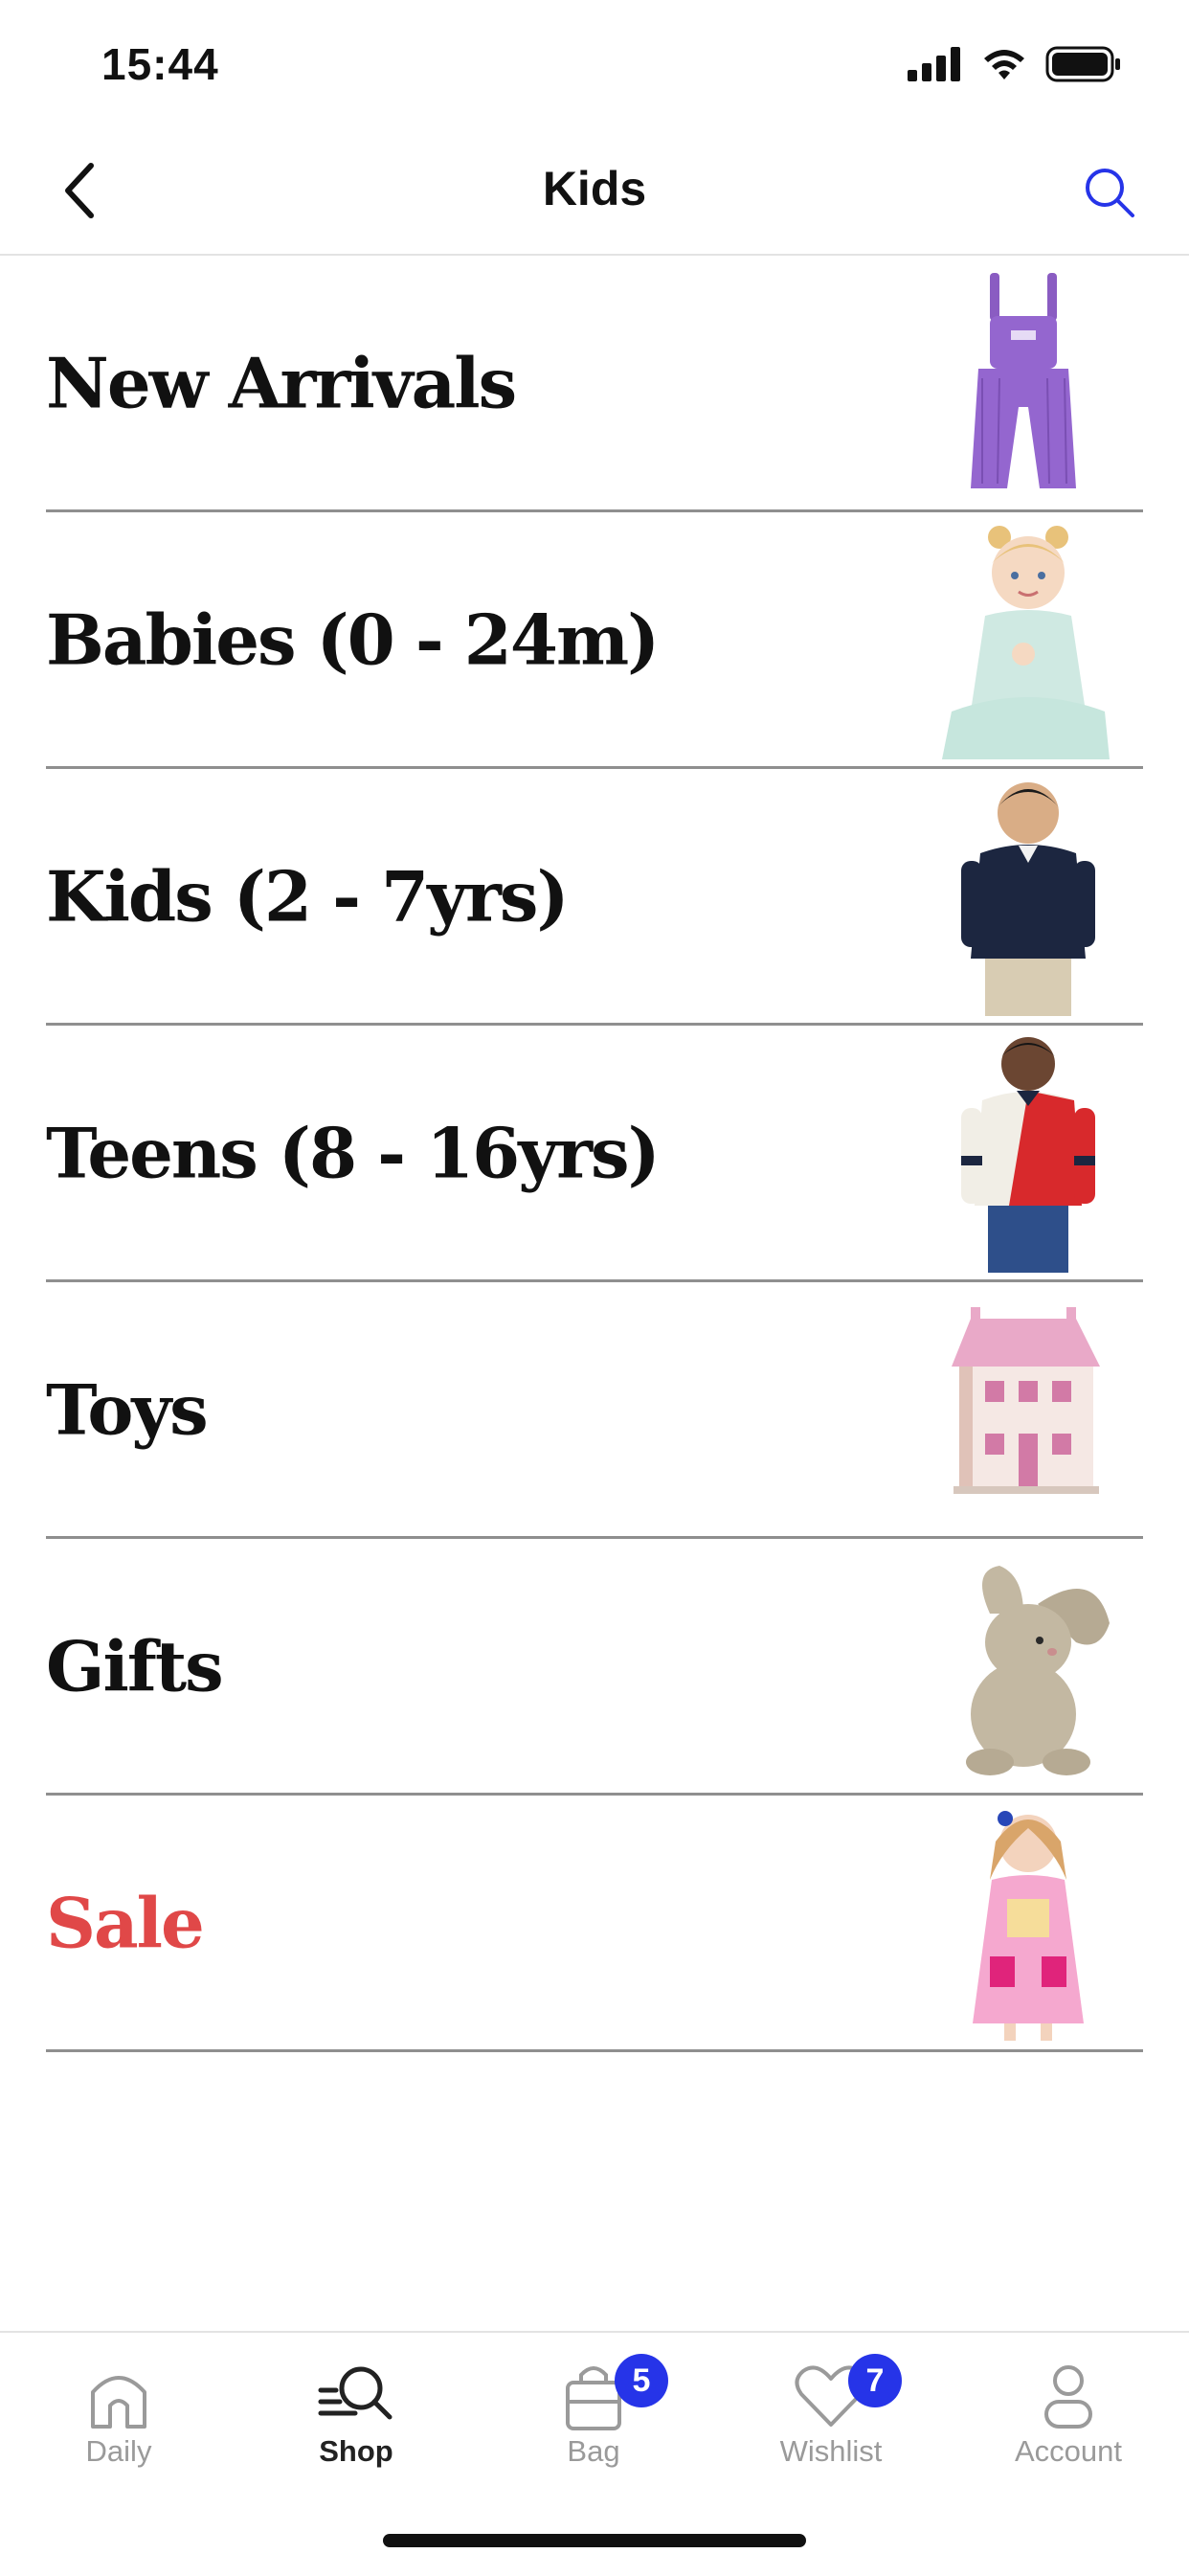 This screenshot has height=2576, width=1189. Describe the element at coordinates (1068, 2397) in the screenshot. I see `account-icon` at that location.